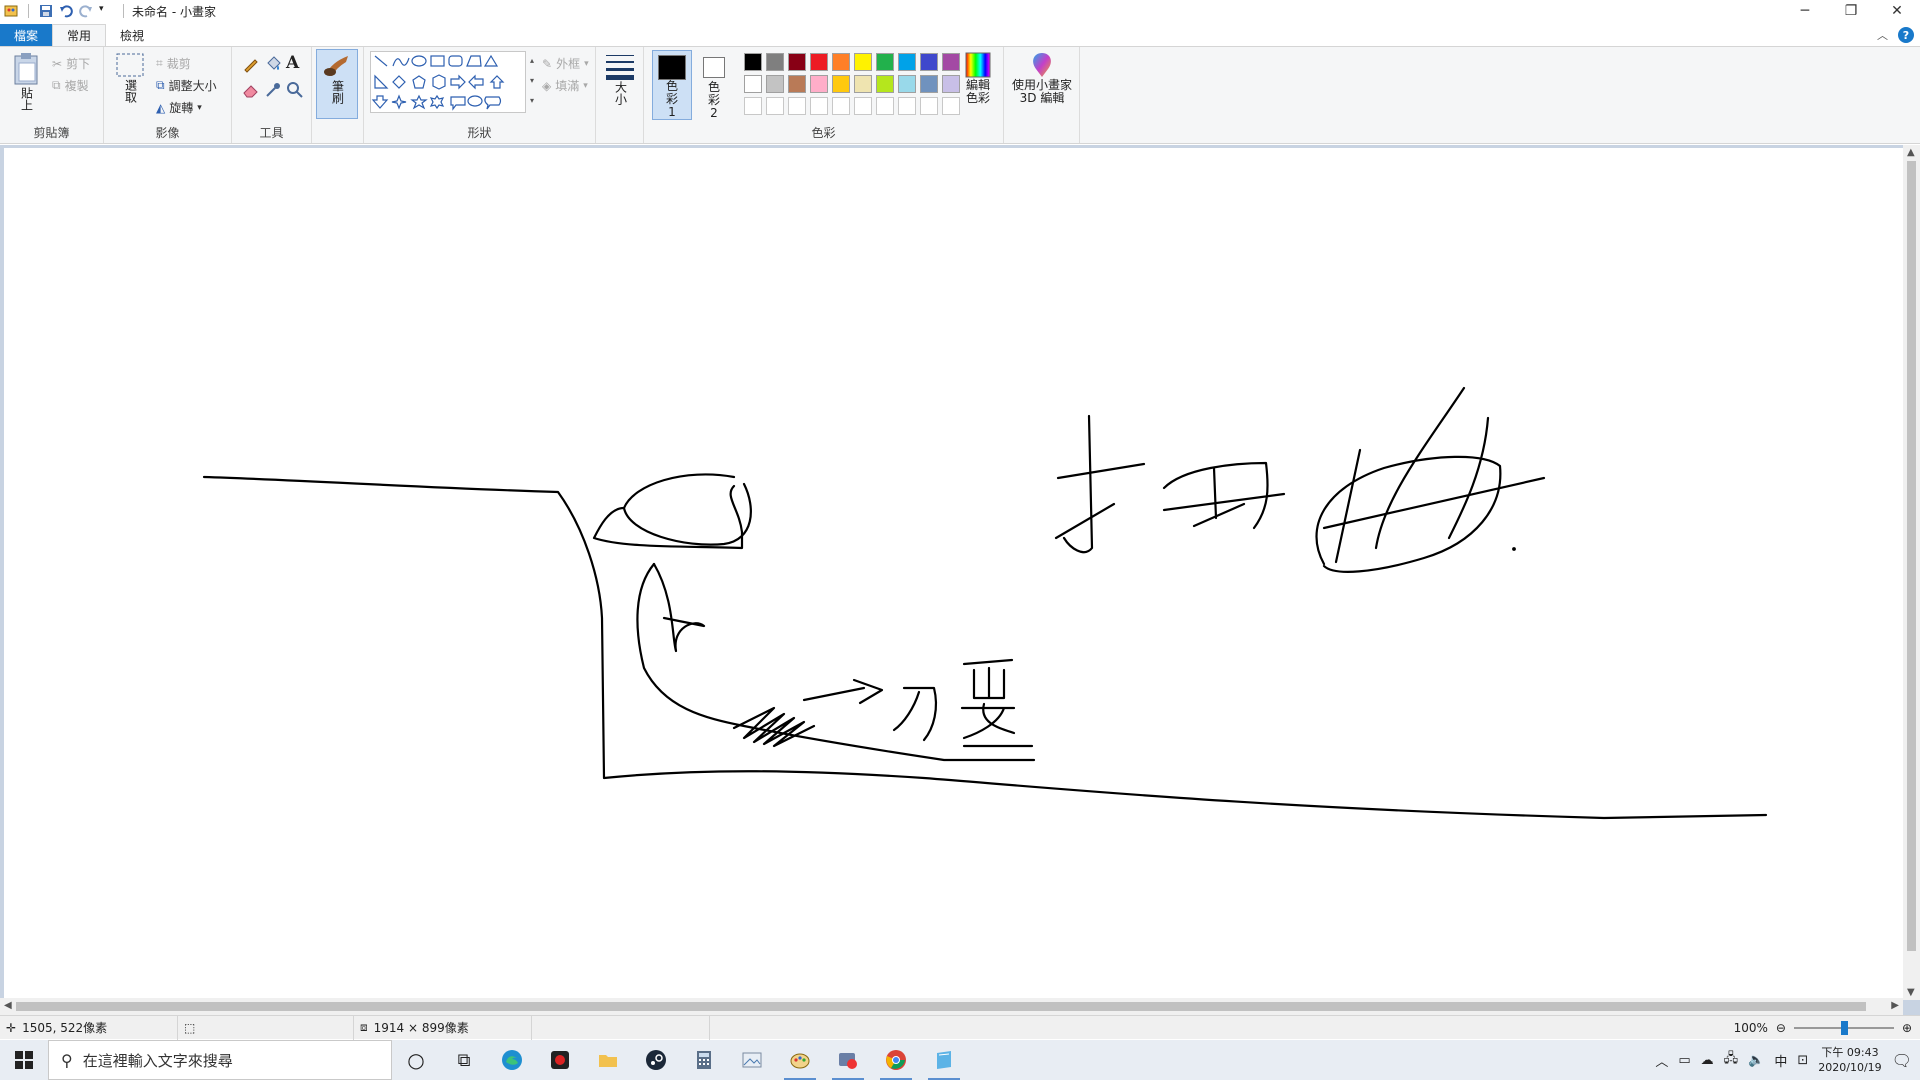 The image size is (1920, 1080). I want to click on select-button: 選取, so click(130, 77).